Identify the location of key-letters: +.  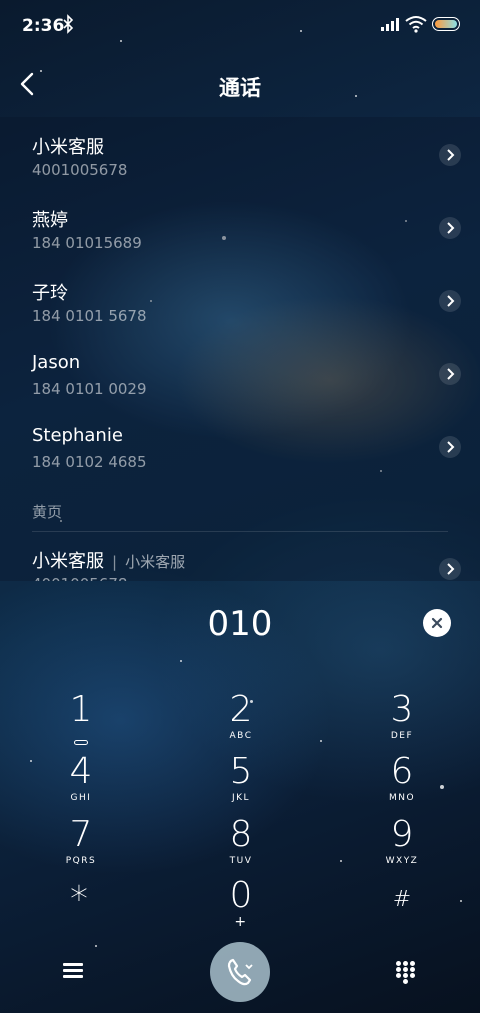
(241, 922).